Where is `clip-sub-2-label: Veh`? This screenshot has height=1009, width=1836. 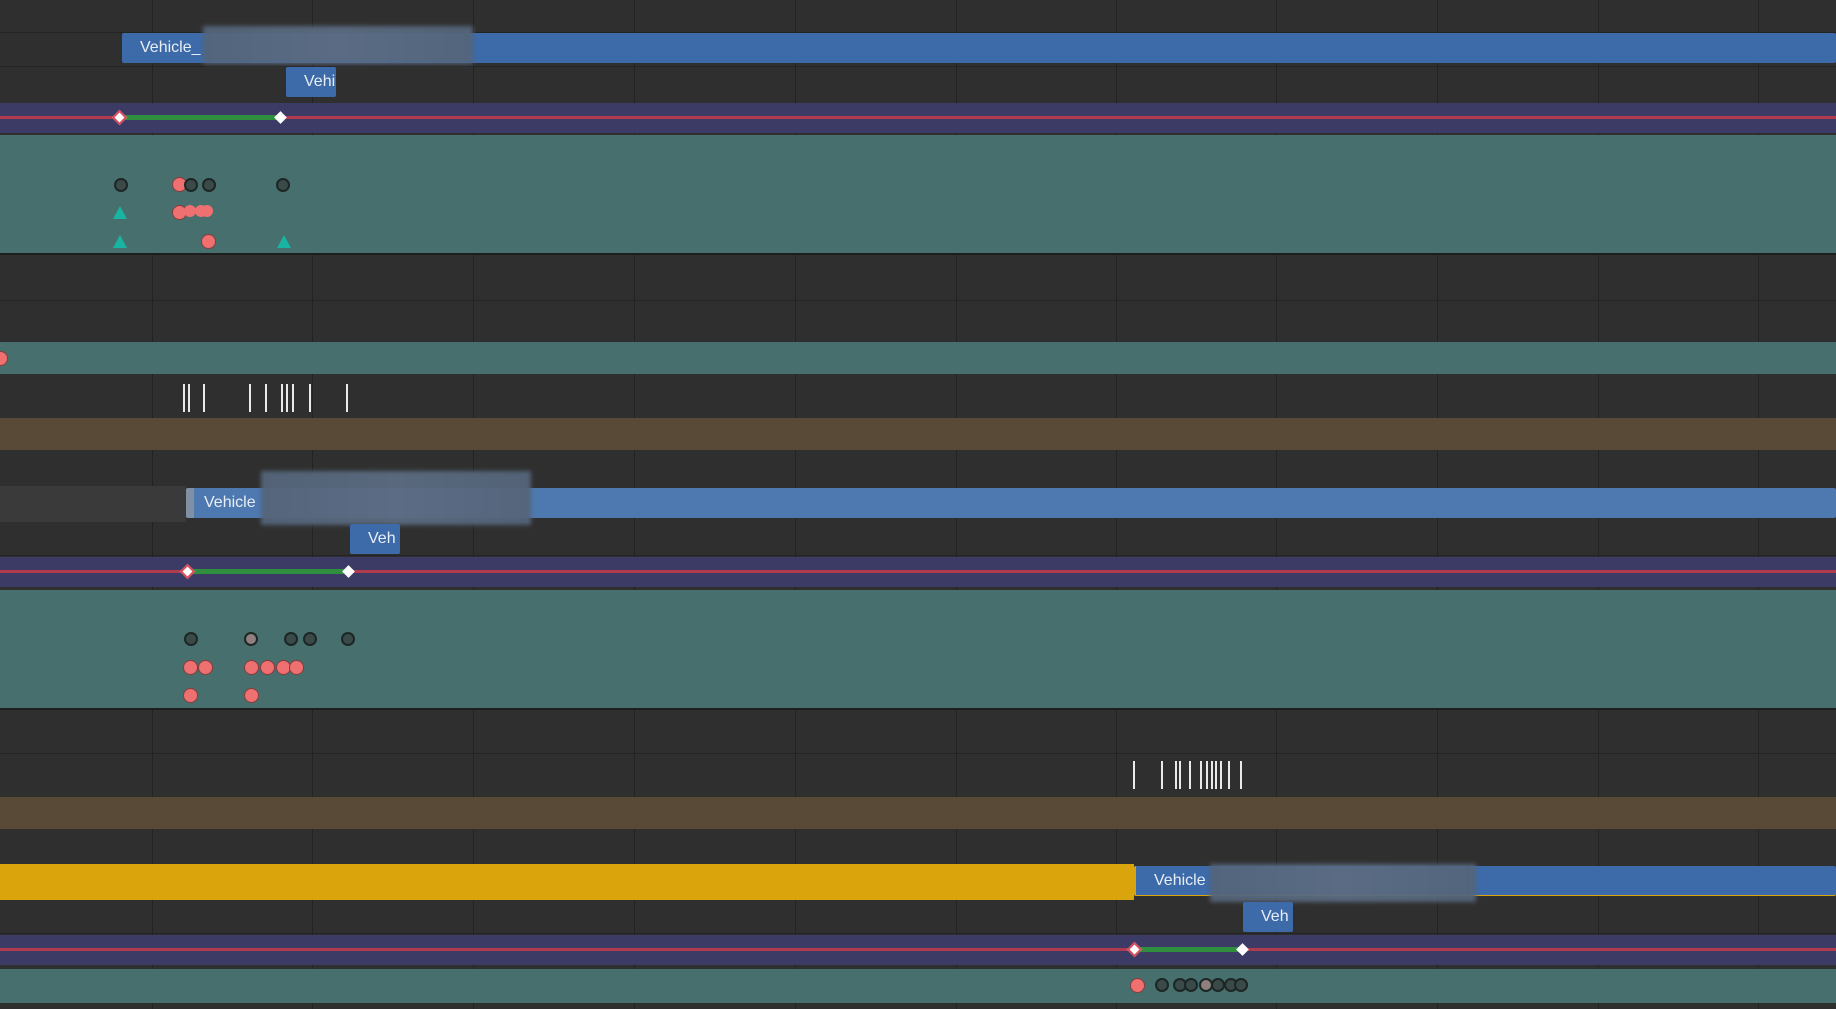 clip-sub-2-label: Veh is located at coordinates (382, 538).